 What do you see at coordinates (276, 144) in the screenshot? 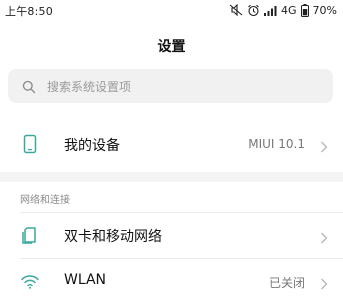
I see `miui-version: MIUI 10.1` at bounding box center [276, 144].